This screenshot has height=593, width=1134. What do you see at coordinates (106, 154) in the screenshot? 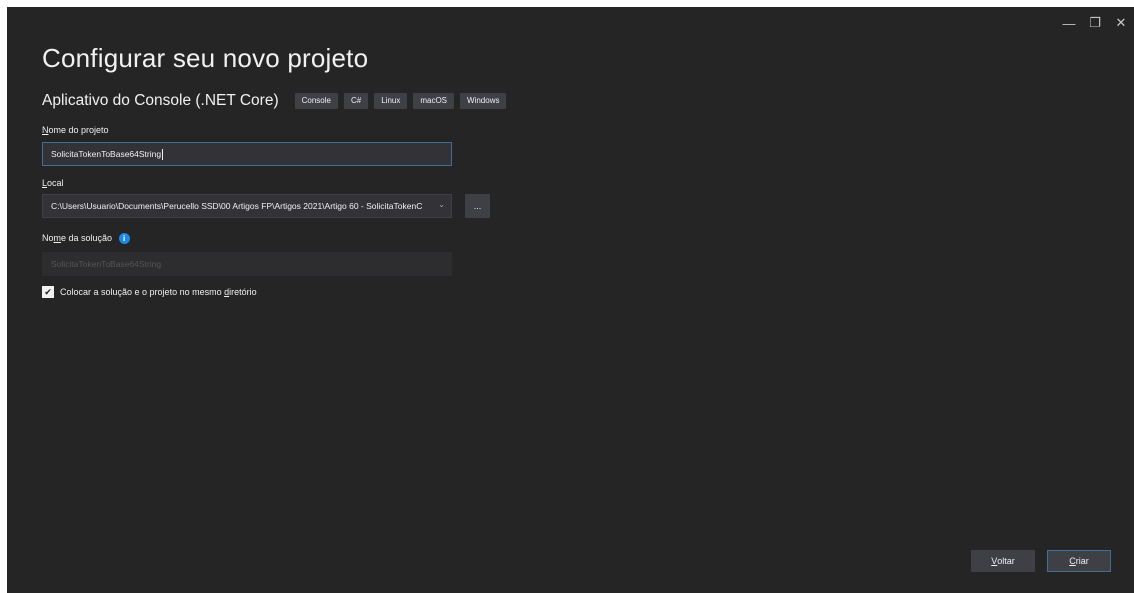
I see `project-name-value: SolicitaTokenToBase64String` at bounding box center [106, 154].